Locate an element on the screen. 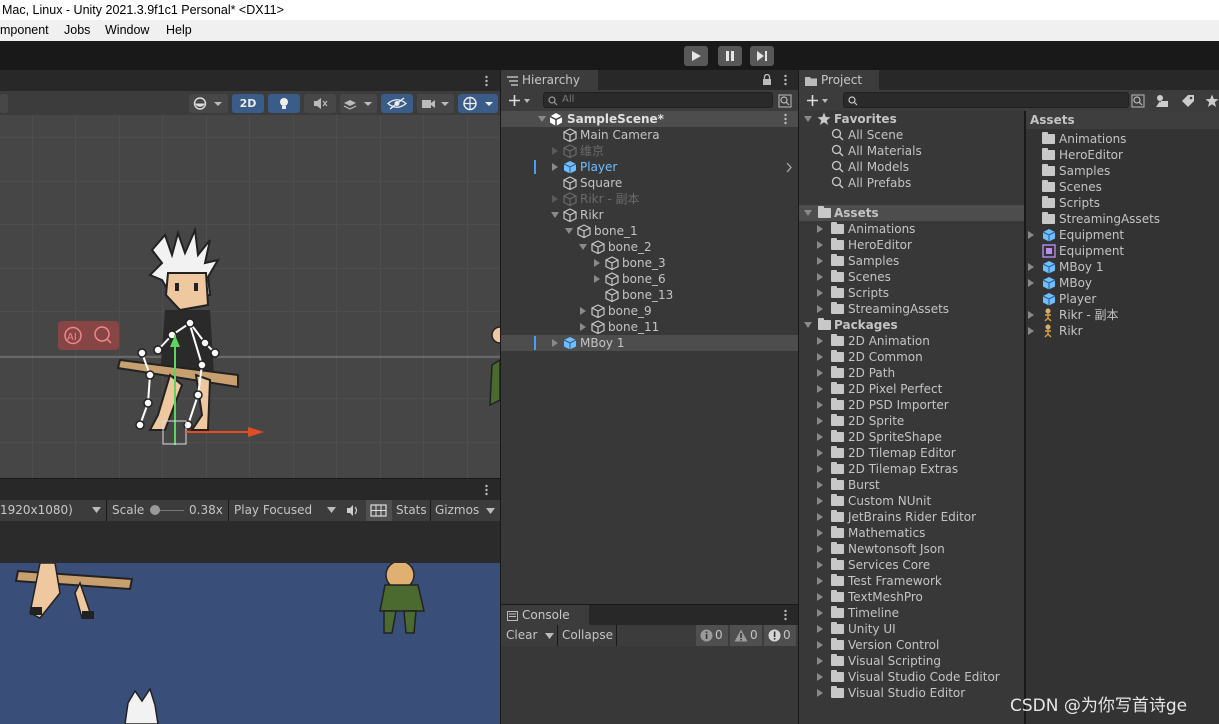 This screenshot has height=724, width=1219. hierarchy-item-bone-13: bone_13 is located at coordinates (649, 295).